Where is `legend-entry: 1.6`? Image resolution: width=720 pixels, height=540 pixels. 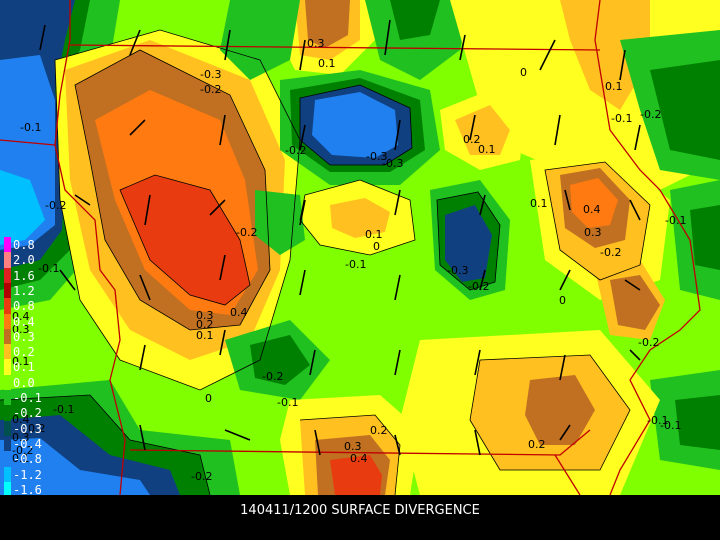
legend-entry: 1.6 is located at coordinates (27, 275).